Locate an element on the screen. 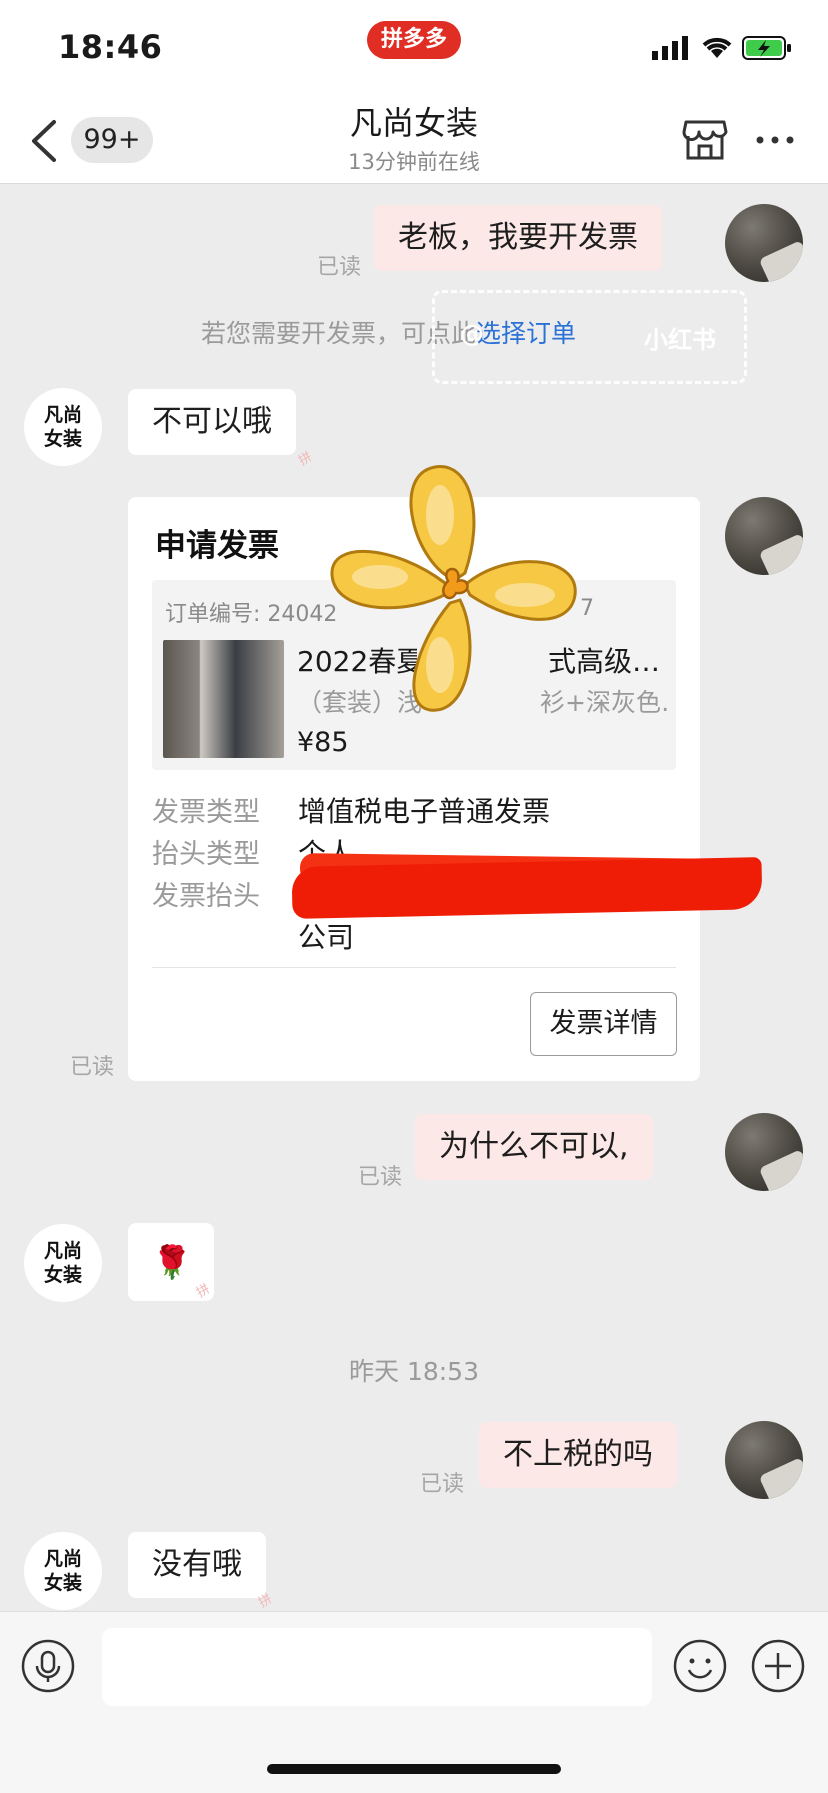  message-input is located at coordinates (377, 1667).